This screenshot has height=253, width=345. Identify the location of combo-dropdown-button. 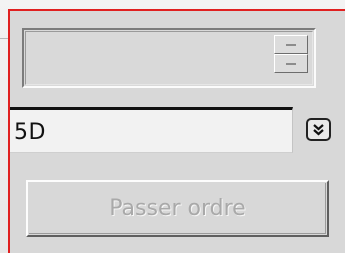
(318, 129).